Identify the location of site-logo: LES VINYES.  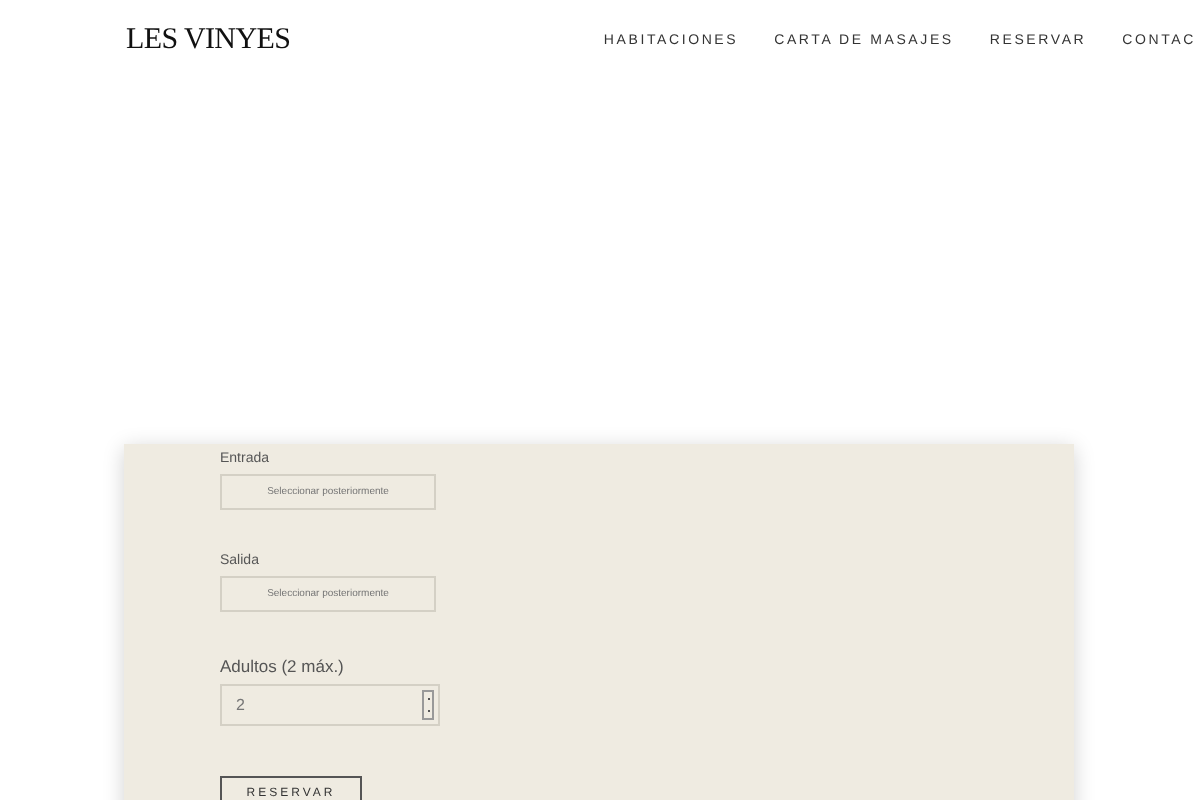
(208, 40).